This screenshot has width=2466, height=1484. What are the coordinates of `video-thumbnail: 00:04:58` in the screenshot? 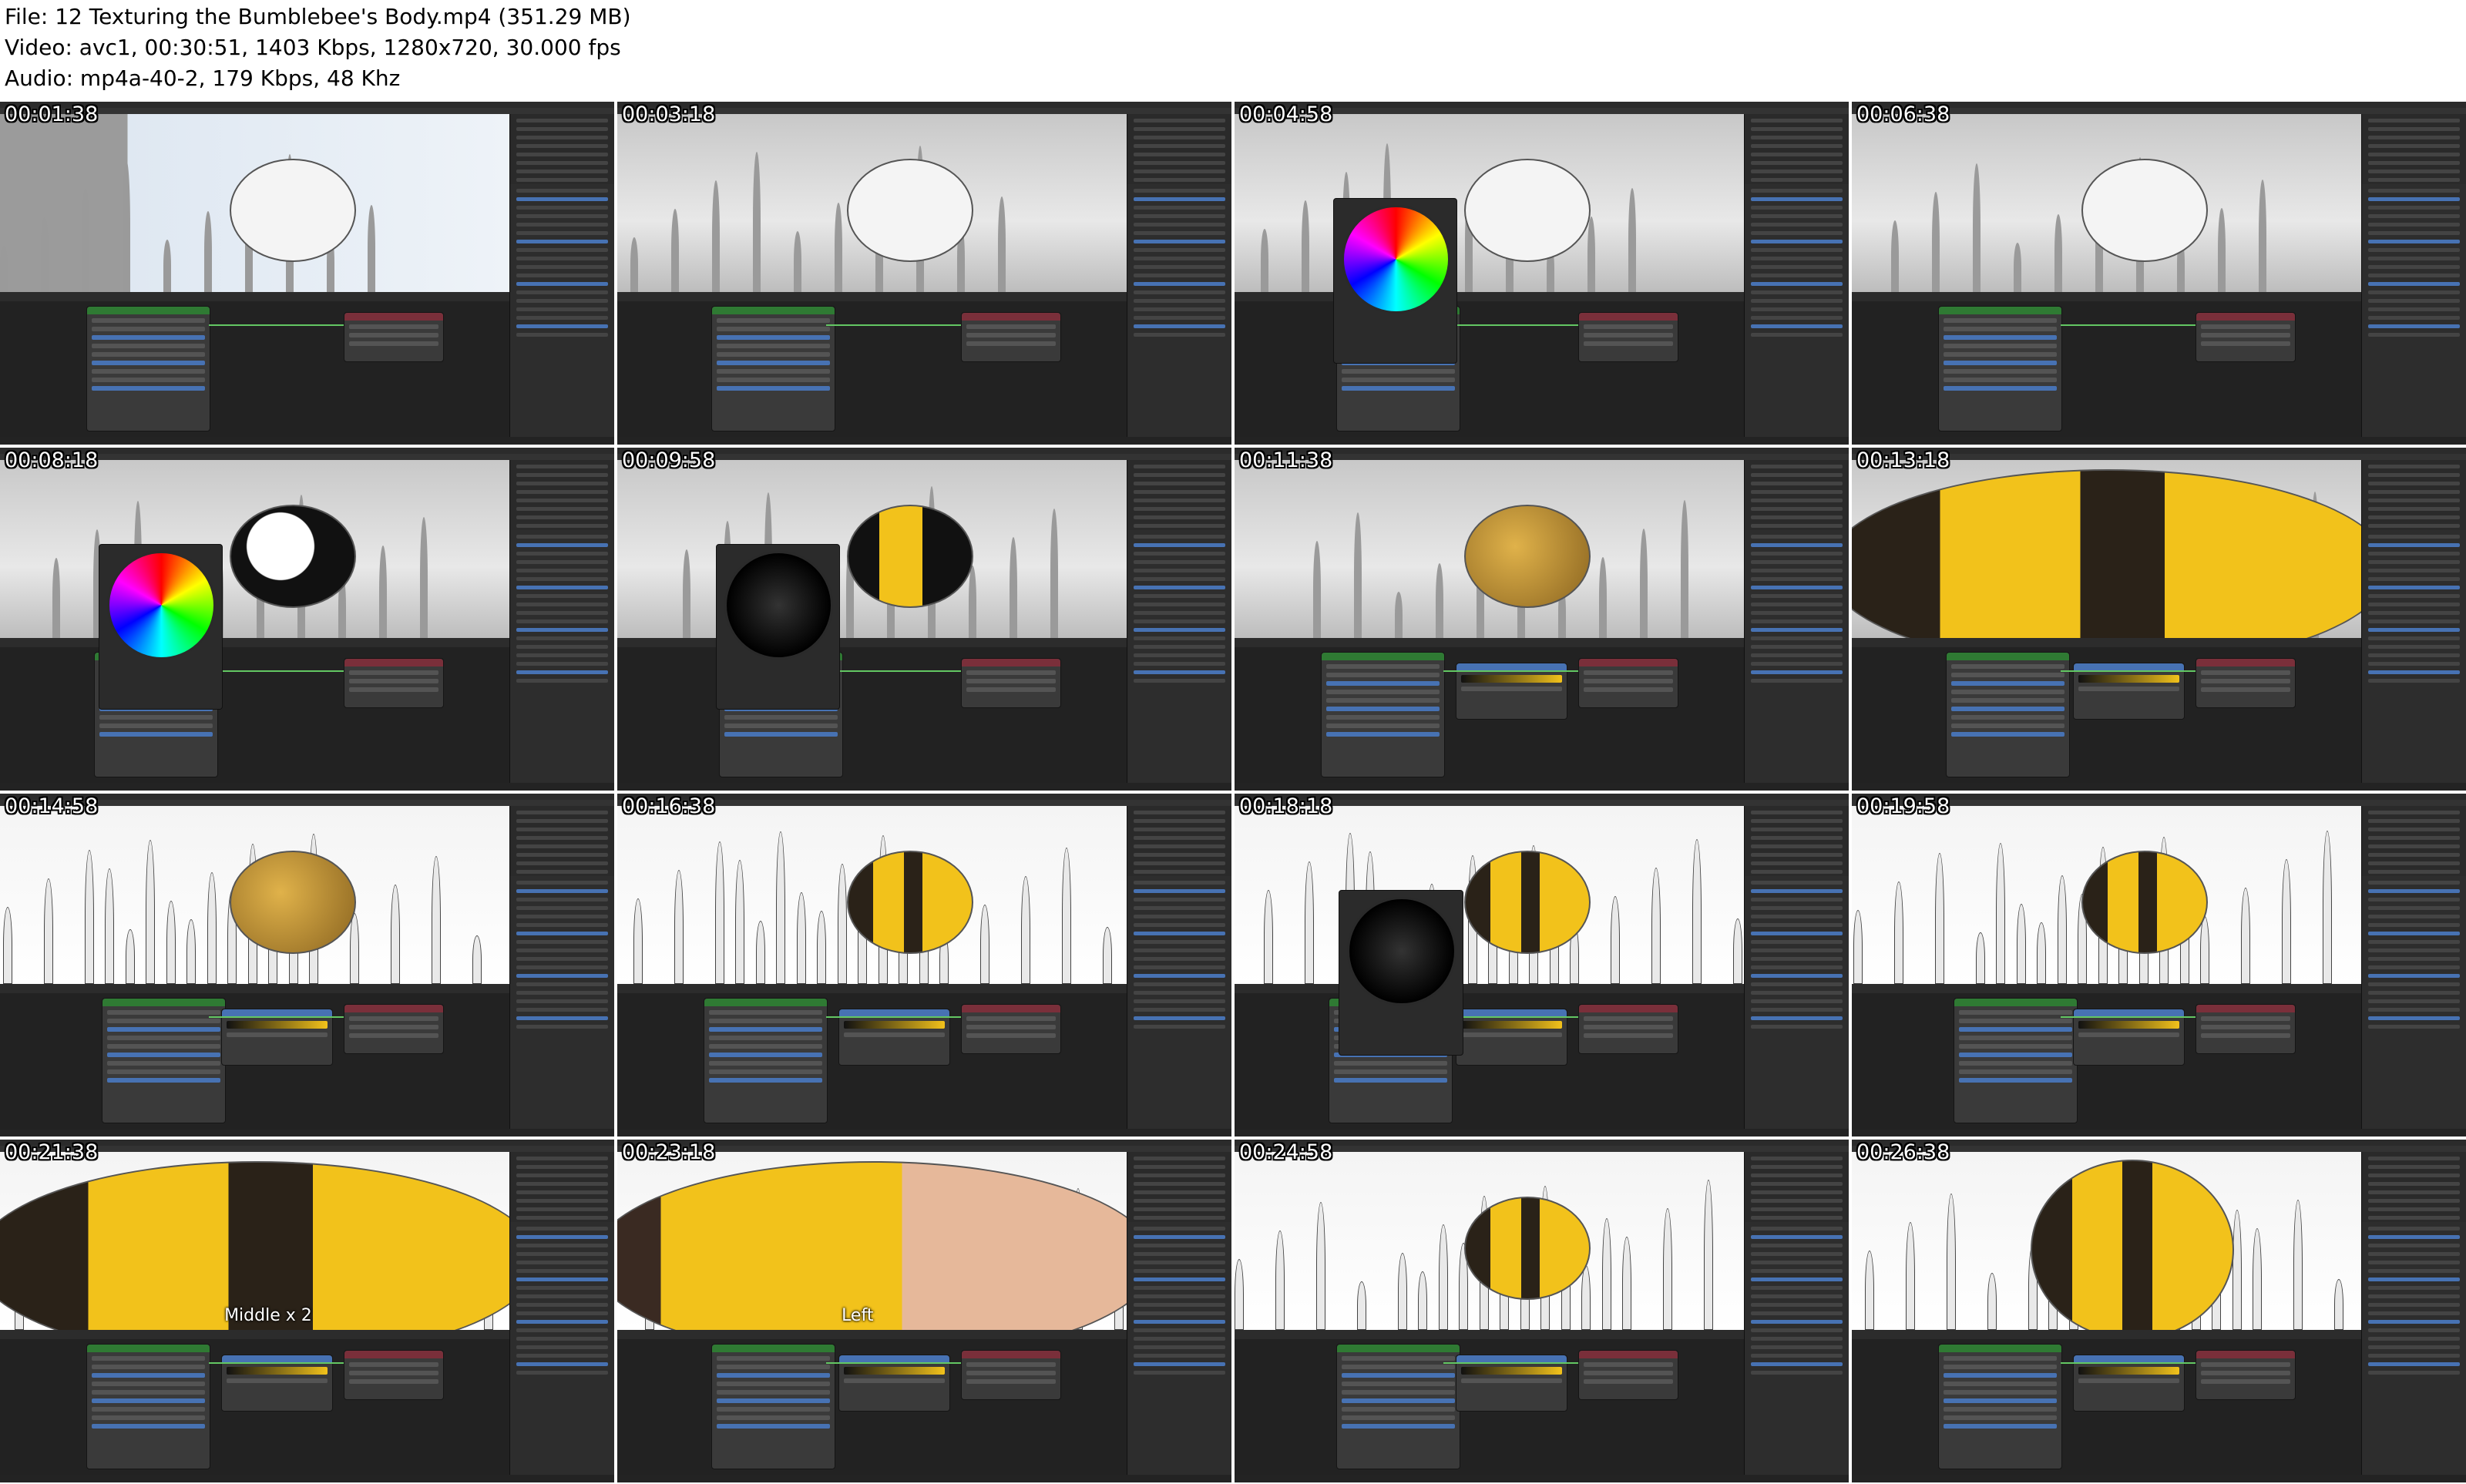 It's located at (1542, 273).